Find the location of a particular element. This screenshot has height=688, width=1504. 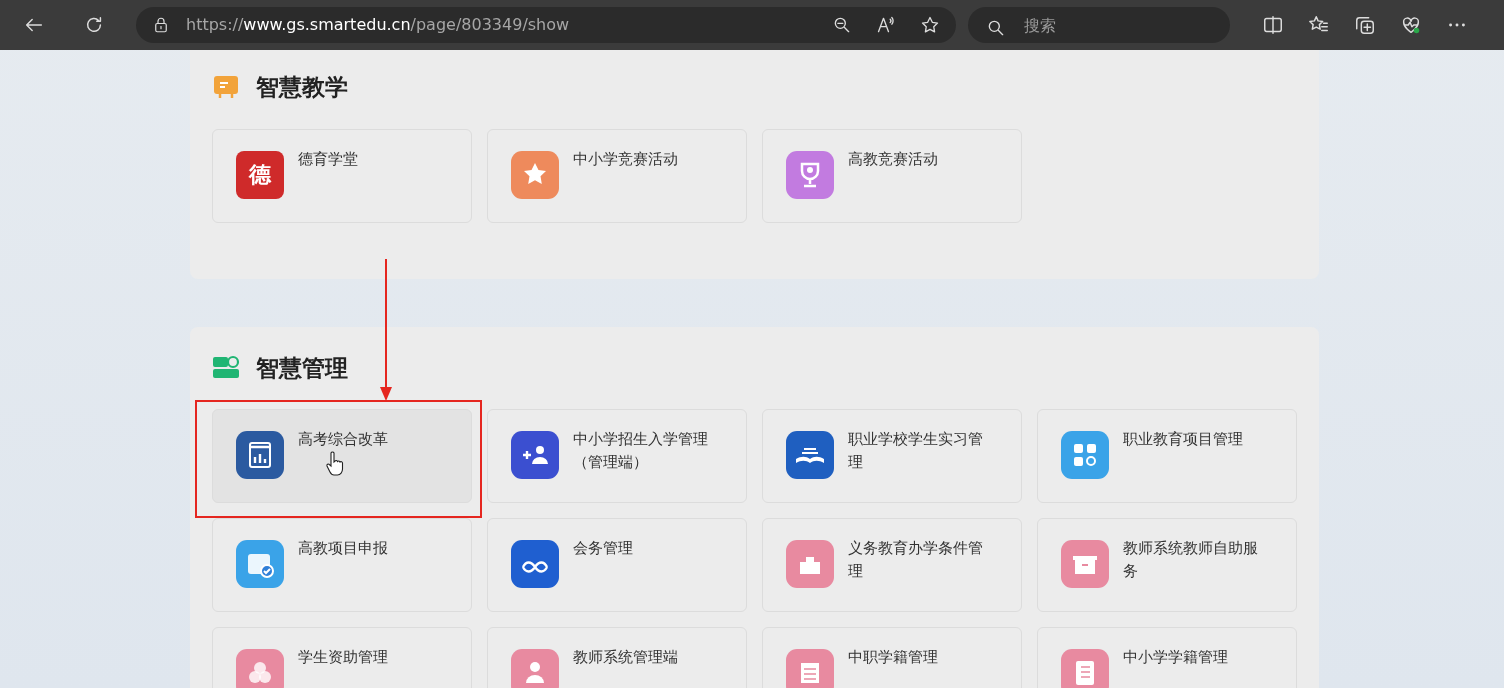

app-label: 中小学竞赛活动 is located at coordinates (626, 159).